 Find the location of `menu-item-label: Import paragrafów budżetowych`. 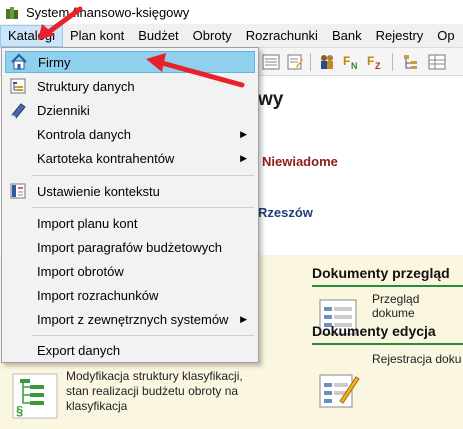

menu-item-label: Import paragrafów budżetowych is located at coordinates (129, 247).